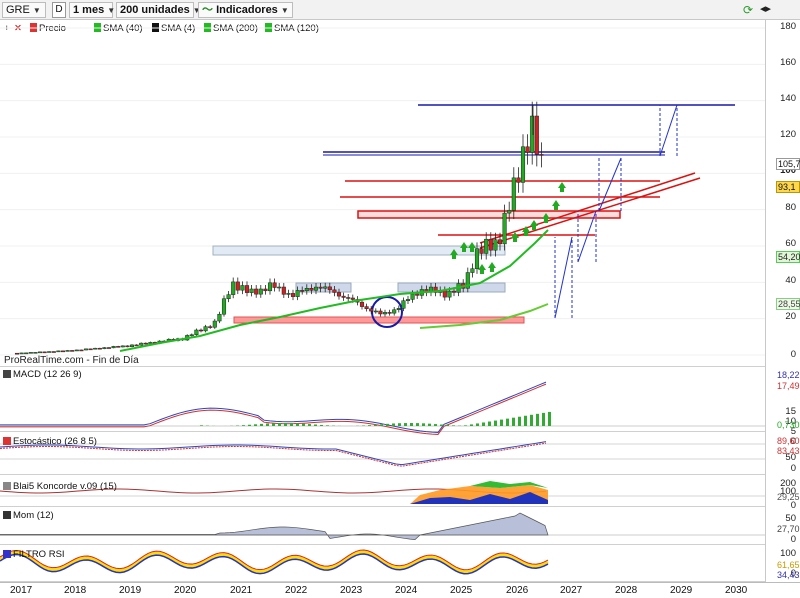 The width and height of the screenshot is (800, 598). What do you see at coordinates (788, 575) in the screenshot?
I see `rsi-tag: 34,43` at bounding box center [788, 575].